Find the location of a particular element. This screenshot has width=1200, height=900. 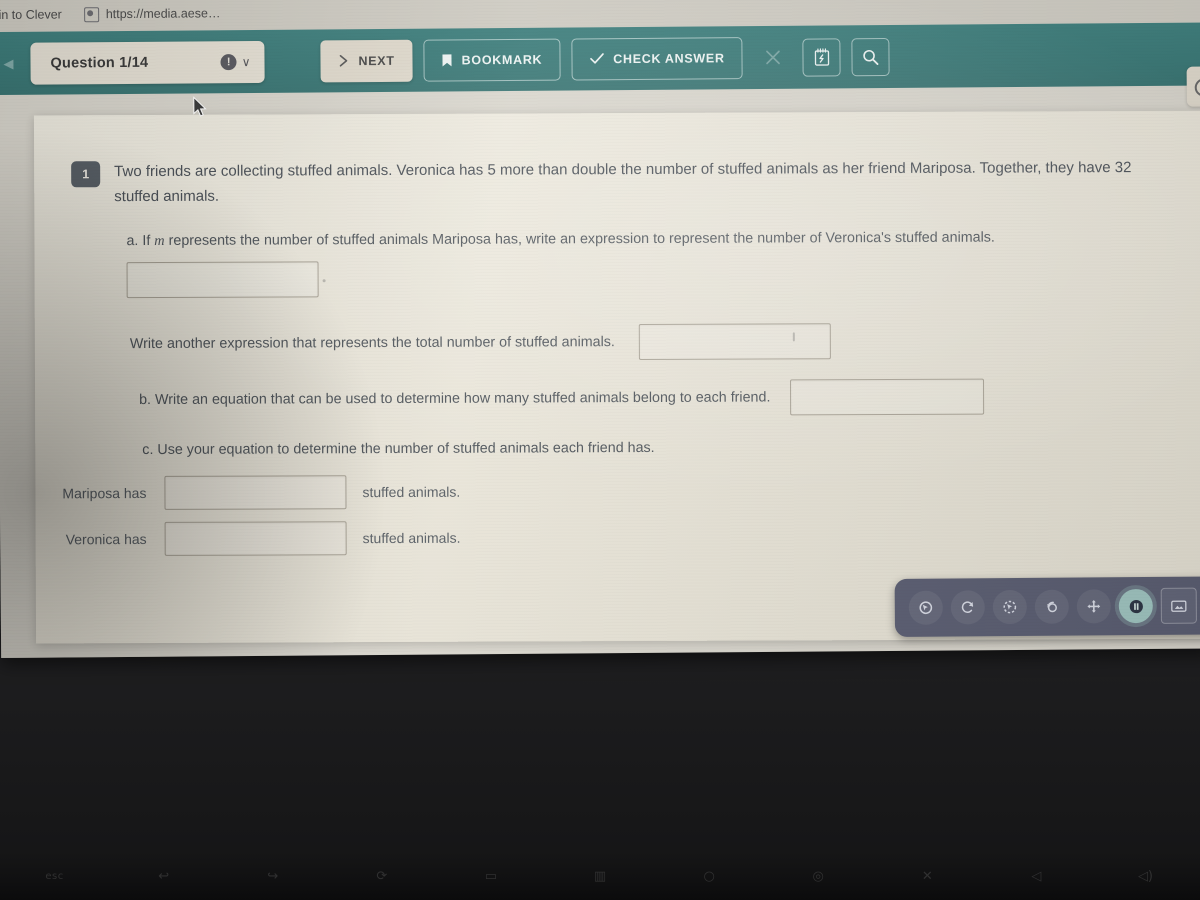

magnifier-button is located at coordinates (870, 56).